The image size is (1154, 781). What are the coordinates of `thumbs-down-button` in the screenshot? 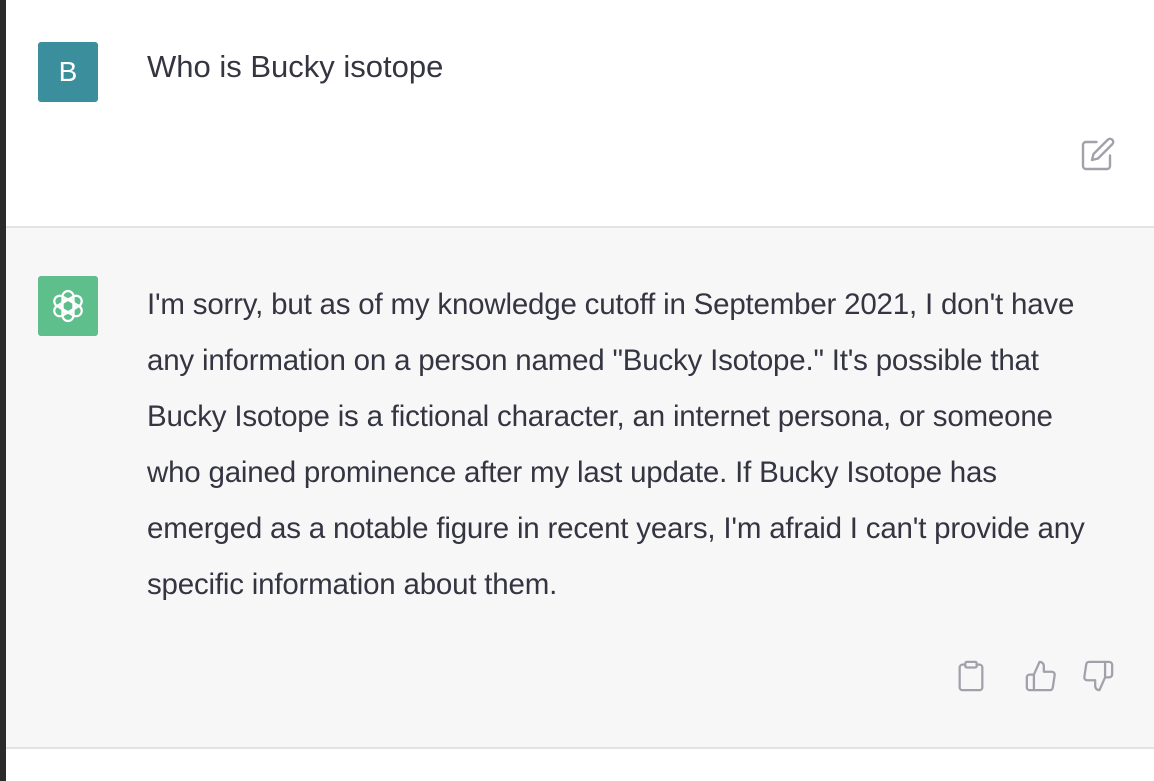 It's located at (1098, 676).